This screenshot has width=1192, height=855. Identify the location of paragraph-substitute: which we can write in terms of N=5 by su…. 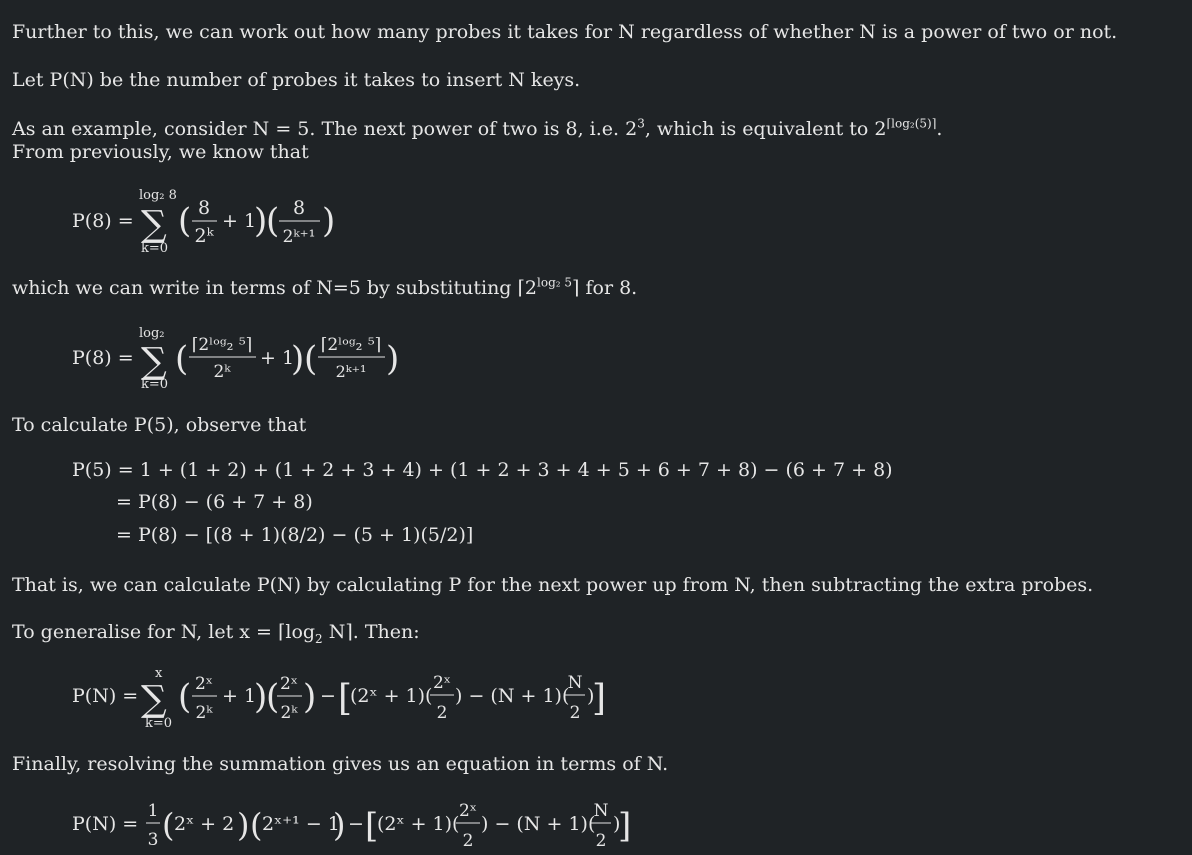
(324, 288).